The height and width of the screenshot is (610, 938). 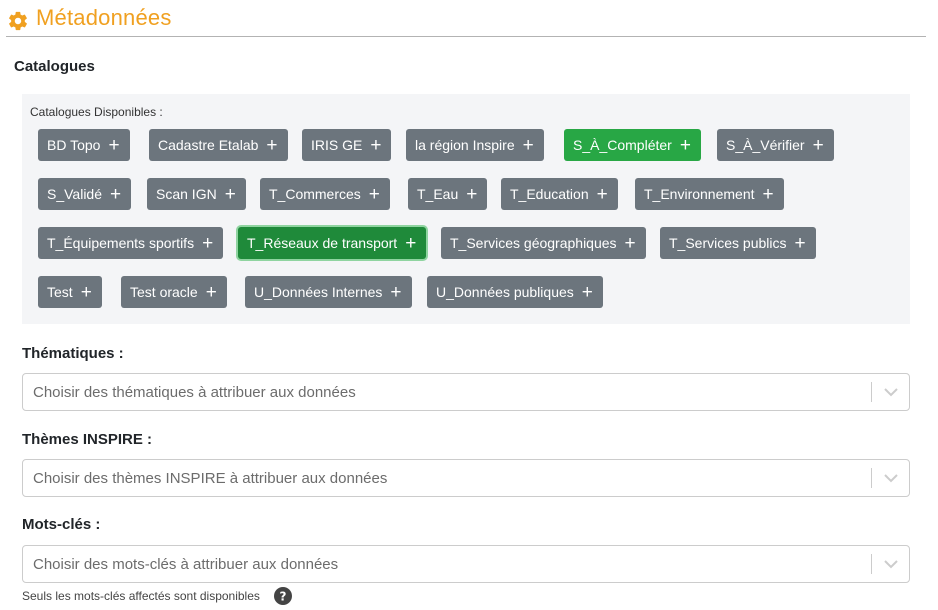 I want to click on catalogue-tag-label: la région Inspire, so click(x=465, y=145).